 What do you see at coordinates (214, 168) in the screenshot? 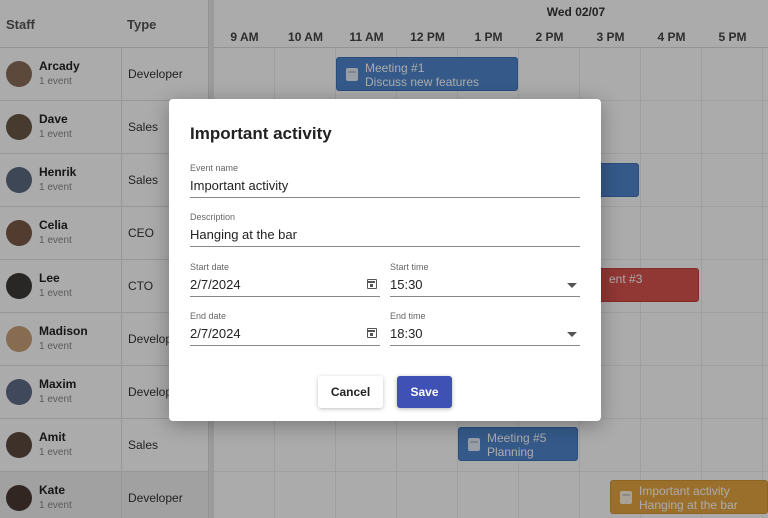
I see `event-name-label: Event name` at bounding box center [214, 168].